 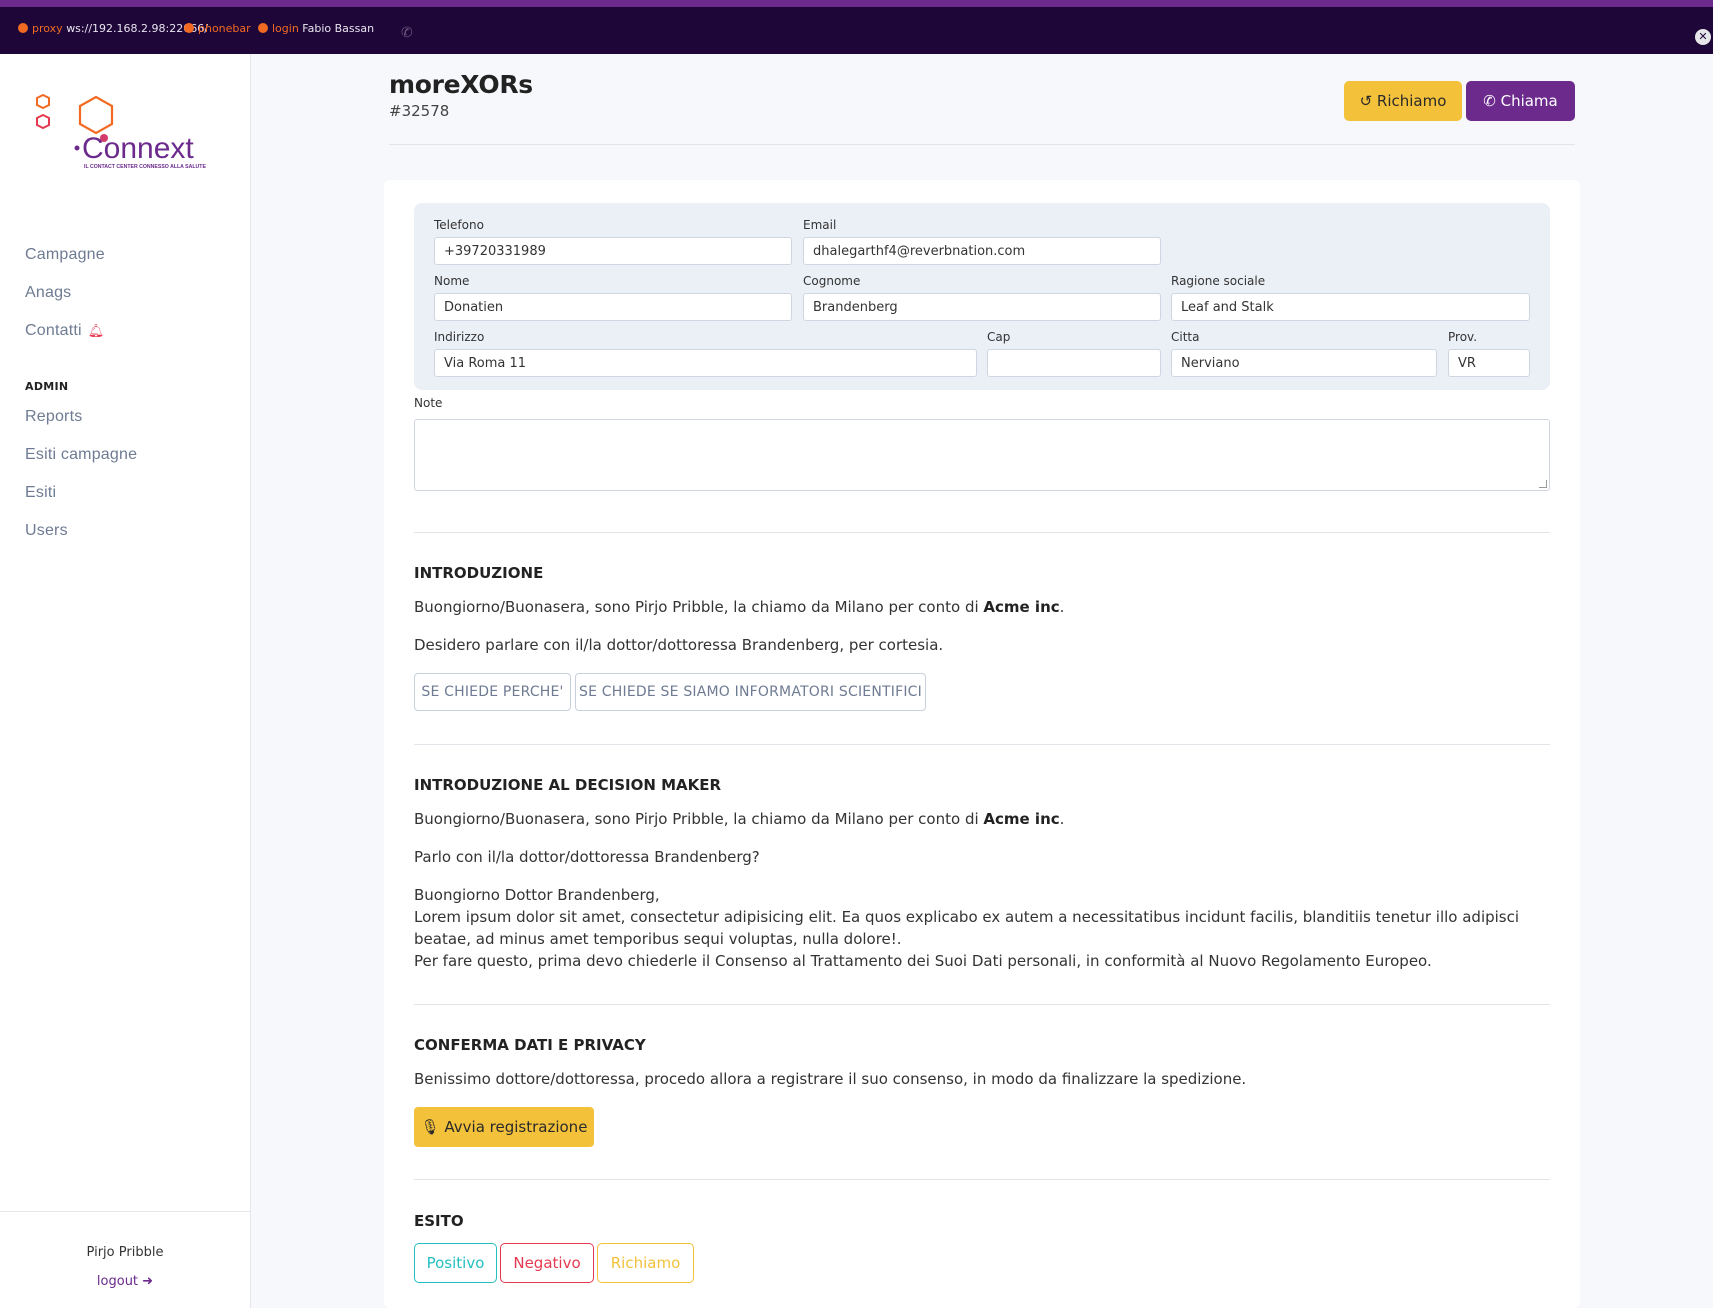 What do you see at coordinates (1411, 101) in the screenshot?
I see `richiamo-label: Richiamo` at bounding box center [1411, 101].